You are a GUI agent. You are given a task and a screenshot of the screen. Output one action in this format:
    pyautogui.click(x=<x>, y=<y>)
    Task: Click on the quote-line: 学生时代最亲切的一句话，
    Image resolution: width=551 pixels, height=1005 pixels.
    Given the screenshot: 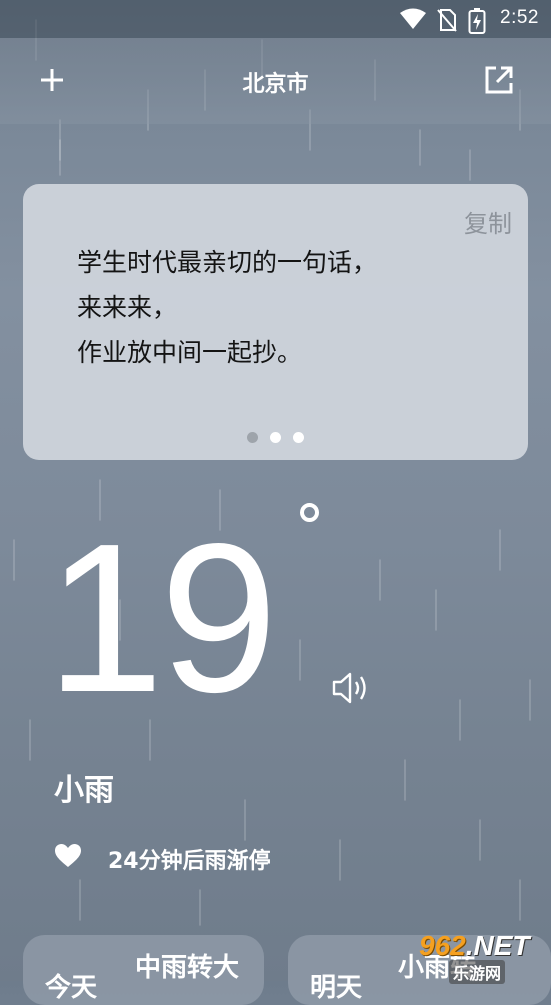 What is the action you would take?
    pyautogui.click(x=227, y=262)
    